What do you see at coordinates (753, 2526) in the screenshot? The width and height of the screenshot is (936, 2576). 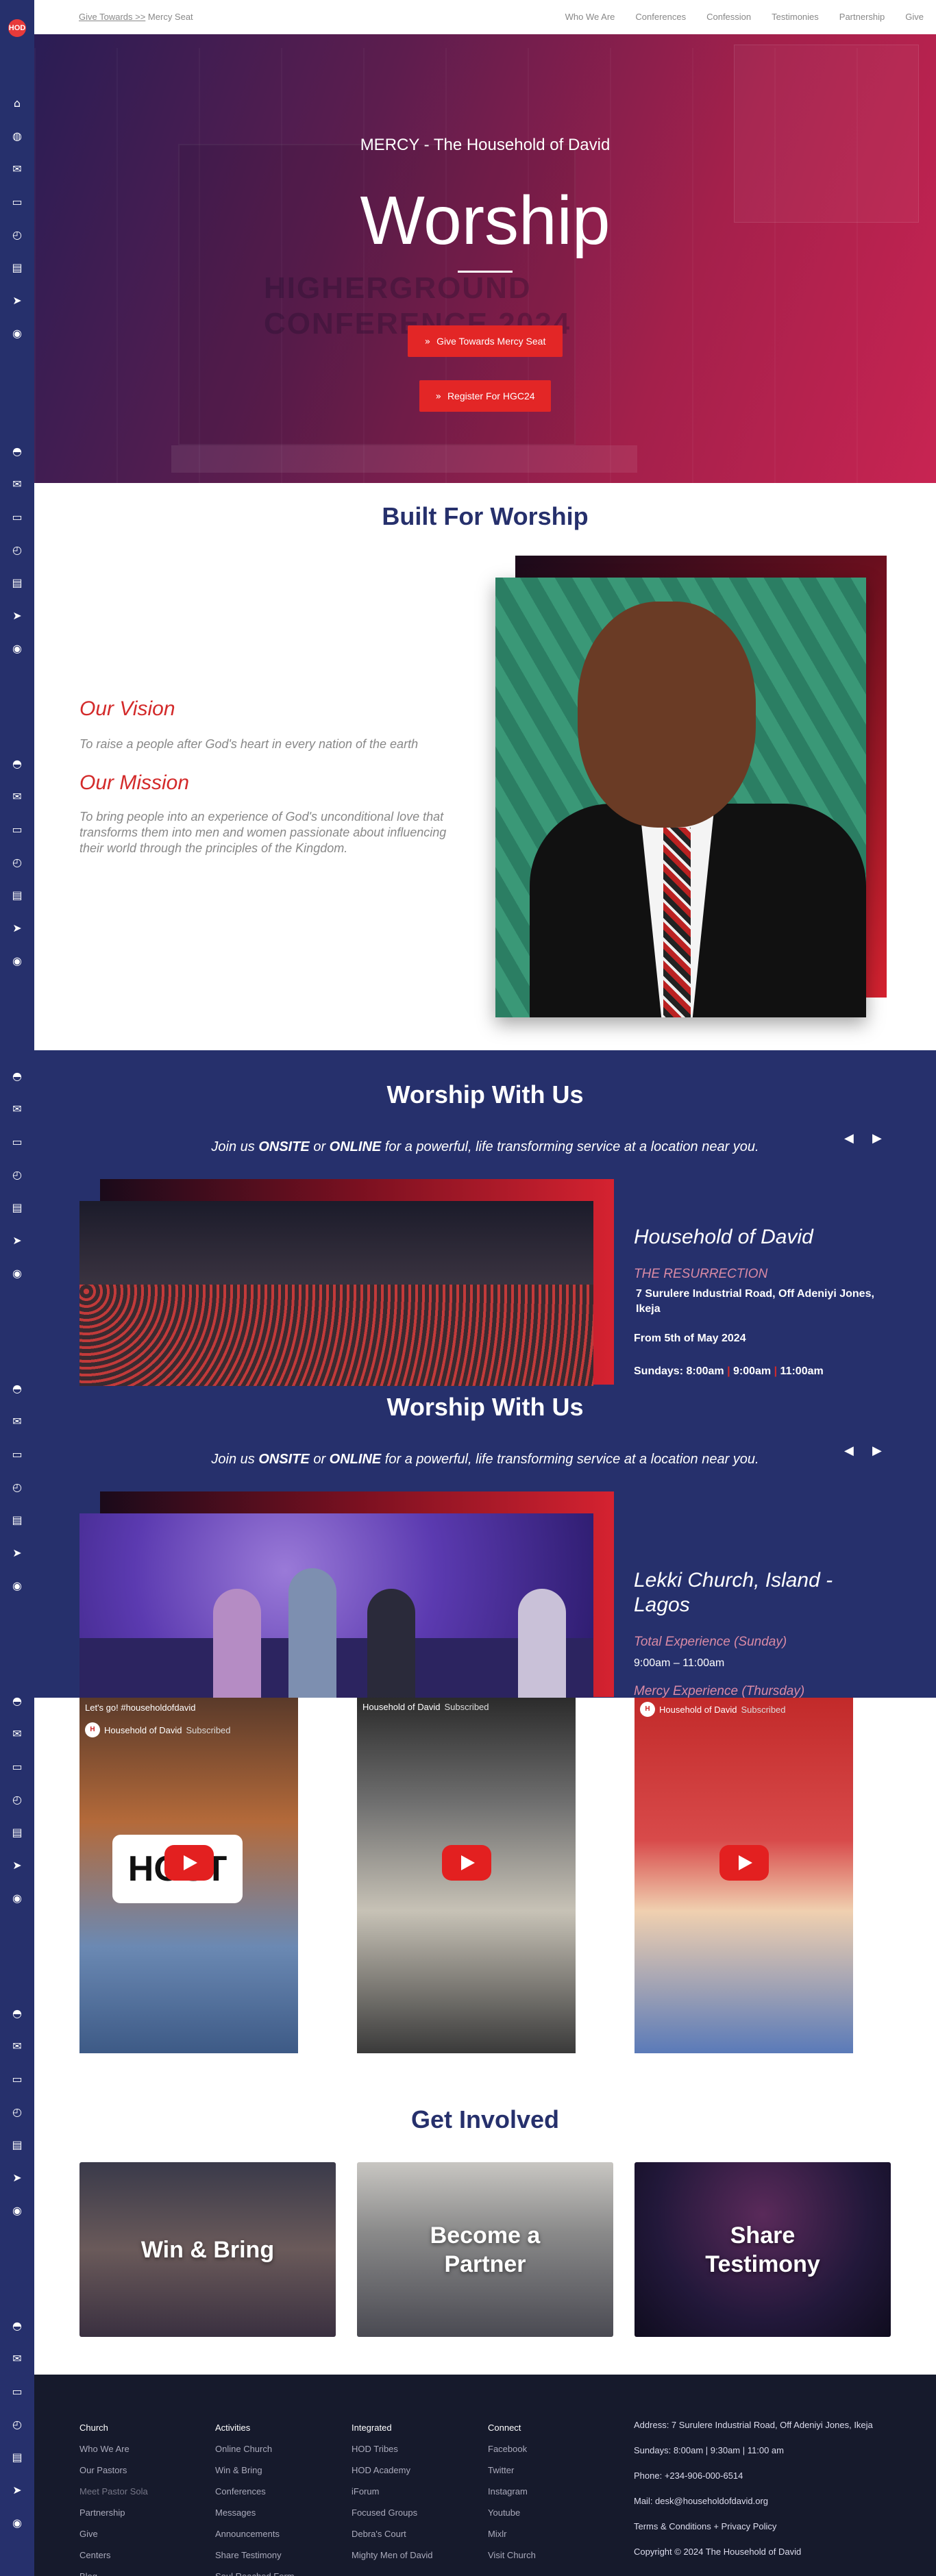 I see `footer-terms-link: Terms & Conditions + Privacy Policy` at bounding box center [753, 2526].